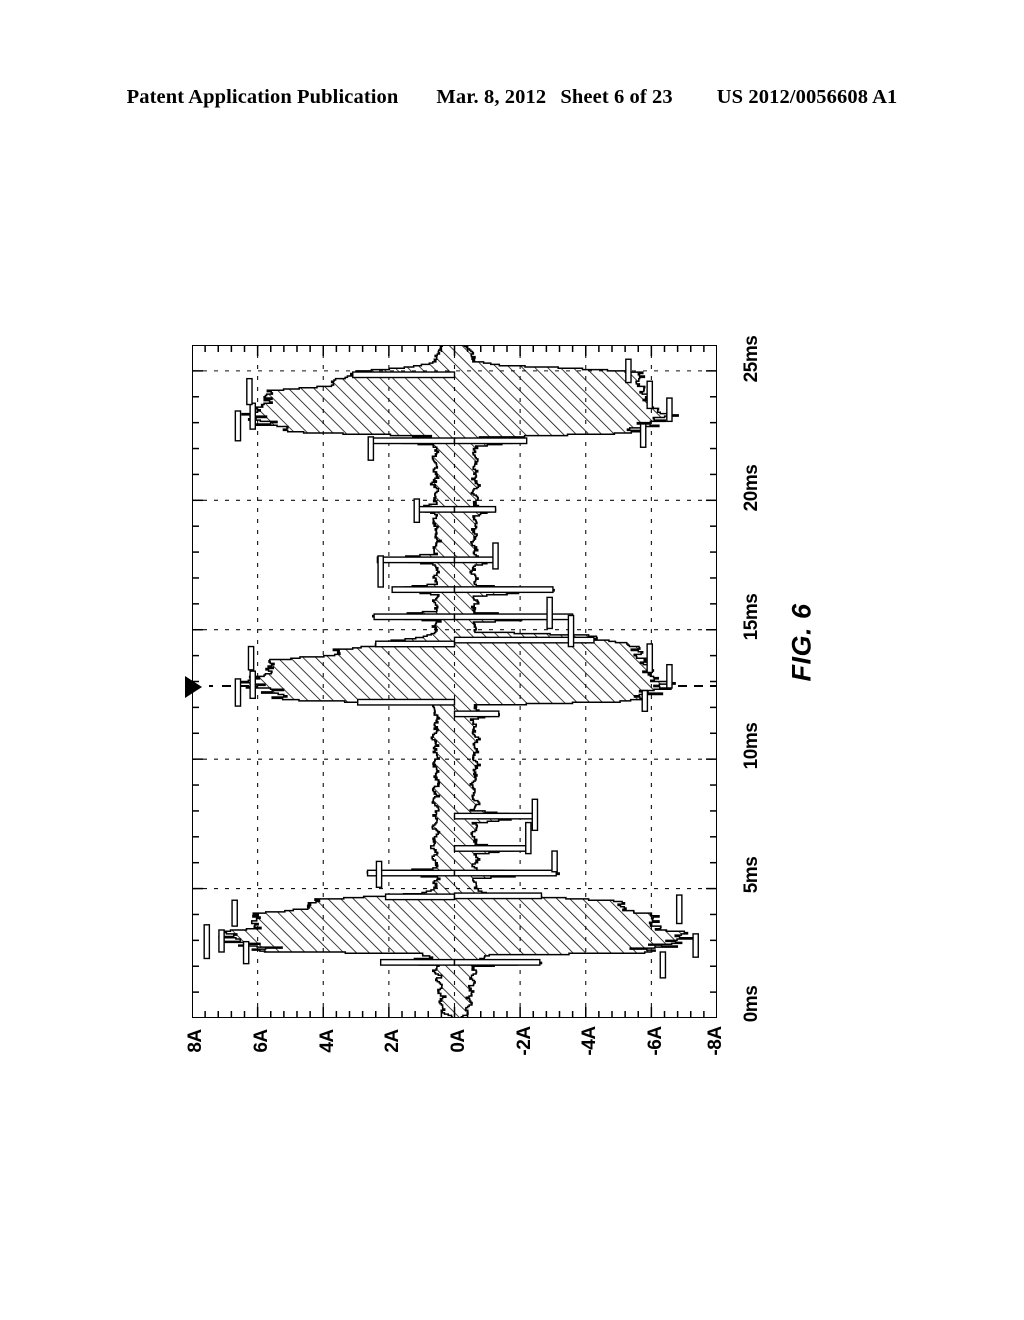 This screenshot has height=1320, width=1024. What do you see at coordinates (715, 1041) in the screenshot?
I see `y-tick-label-8: -8A` at bounding box center [715, 1041].